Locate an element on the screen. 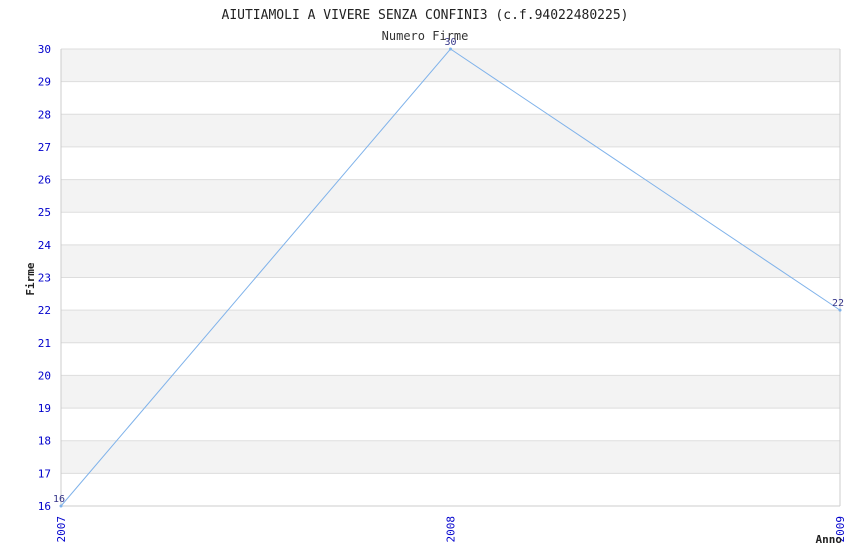 The height and width of the screenshot is (550, 850). y-tick-label: 30 is located at coordinates (44, 49).